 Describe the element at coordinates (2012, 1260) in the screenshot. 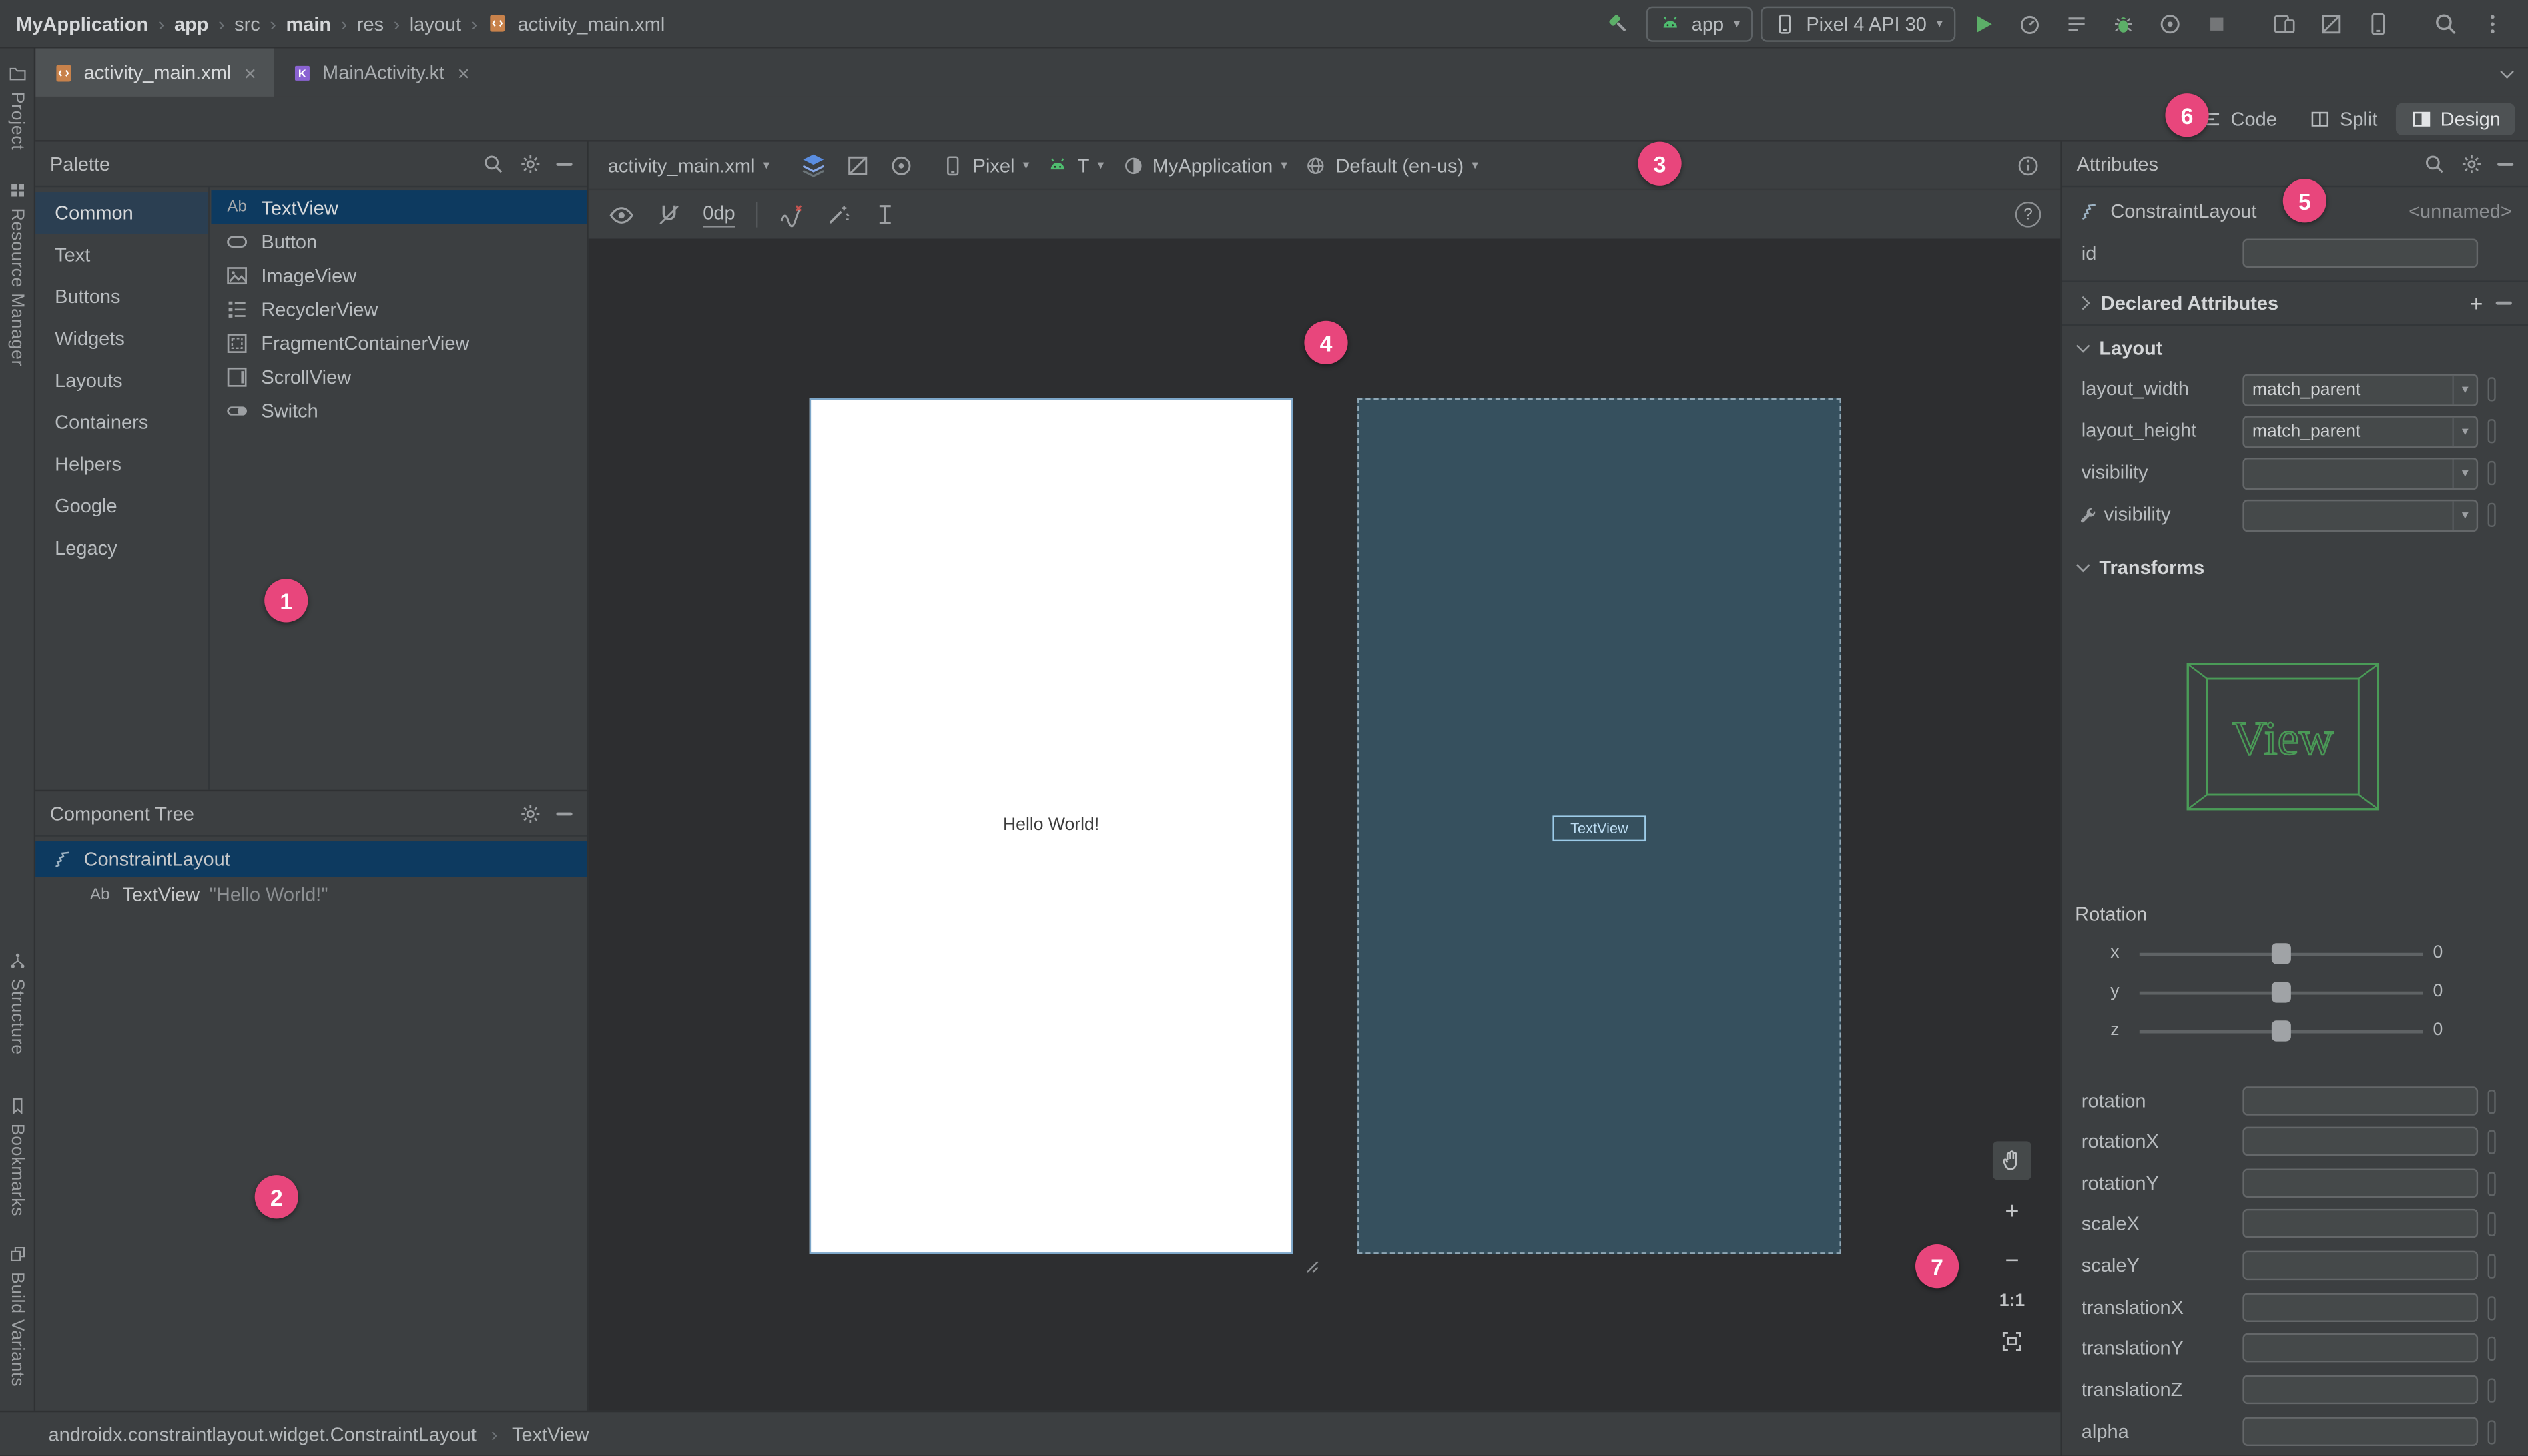

I see `zoom-out-button: −` at that location.